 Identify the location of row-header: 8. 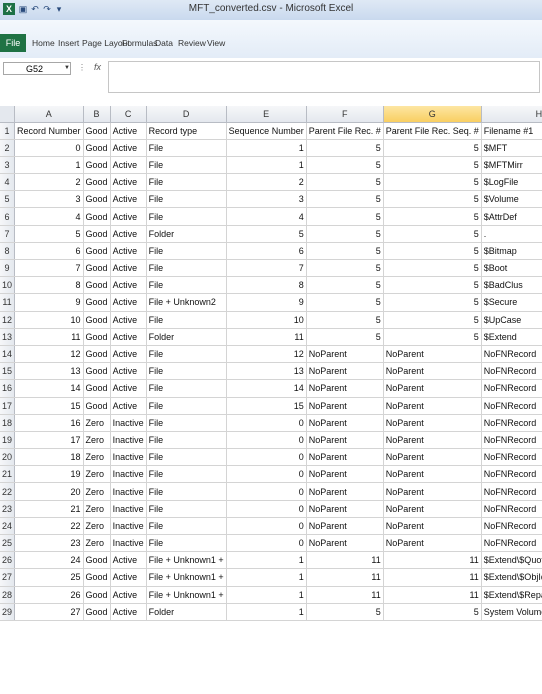
(7, 251).